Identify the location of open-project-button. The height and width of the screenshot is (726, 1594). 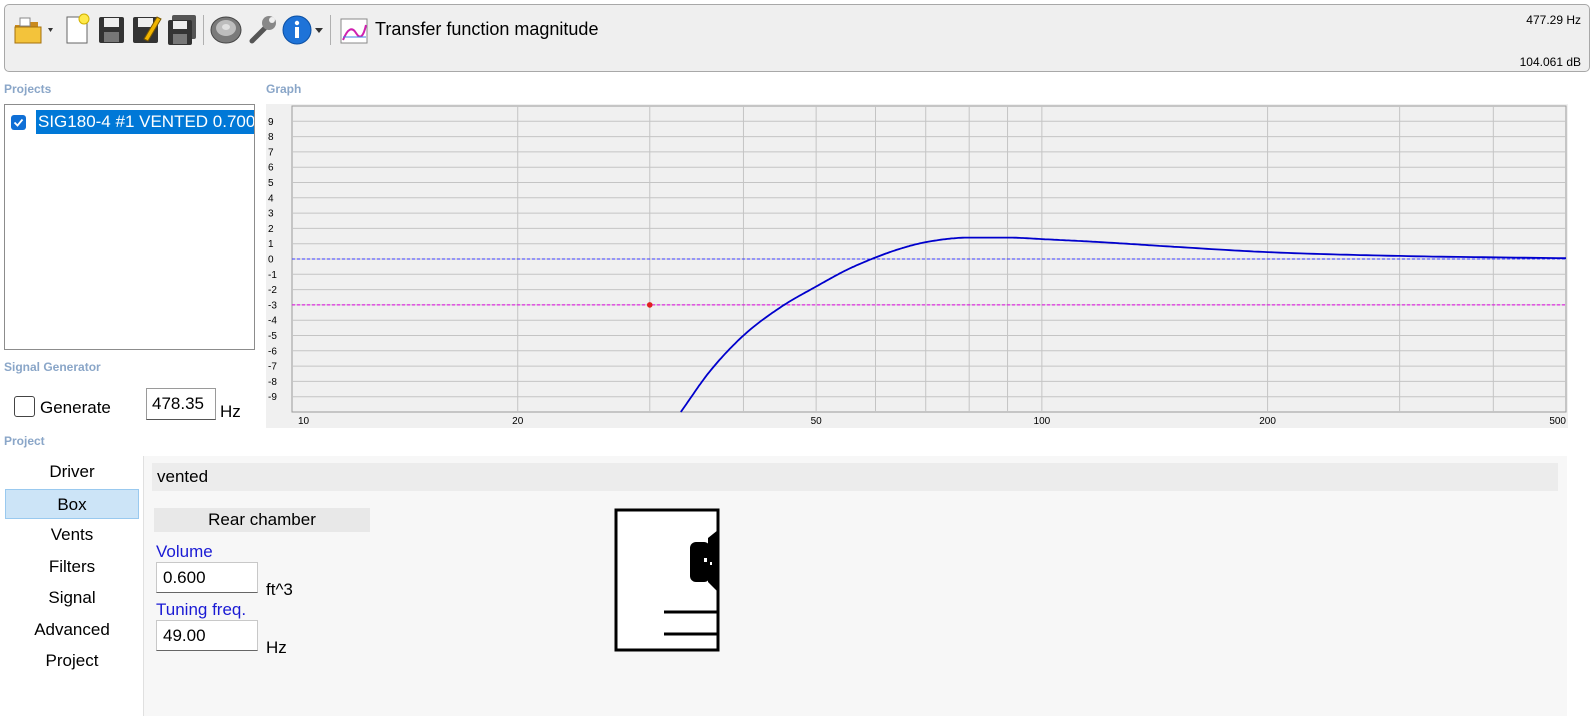
(35, 30).